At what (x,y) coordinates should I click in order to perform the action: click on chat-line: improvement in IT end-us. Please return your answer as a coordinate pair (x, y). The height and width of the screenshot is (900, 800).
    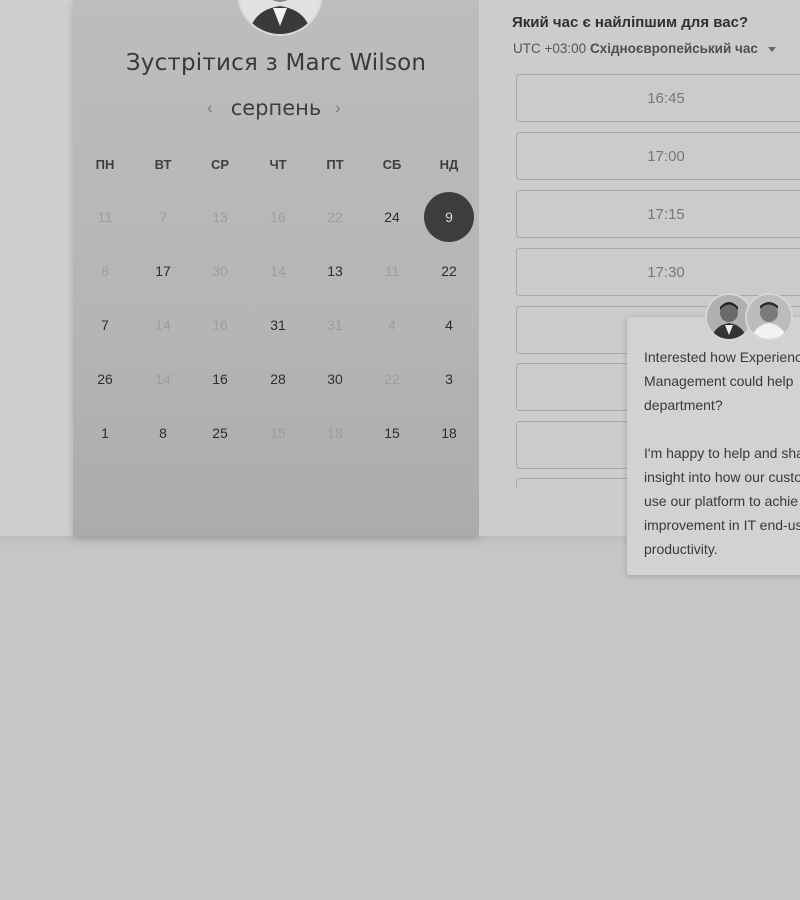
    Looking at the image, I should click on (722, 525).